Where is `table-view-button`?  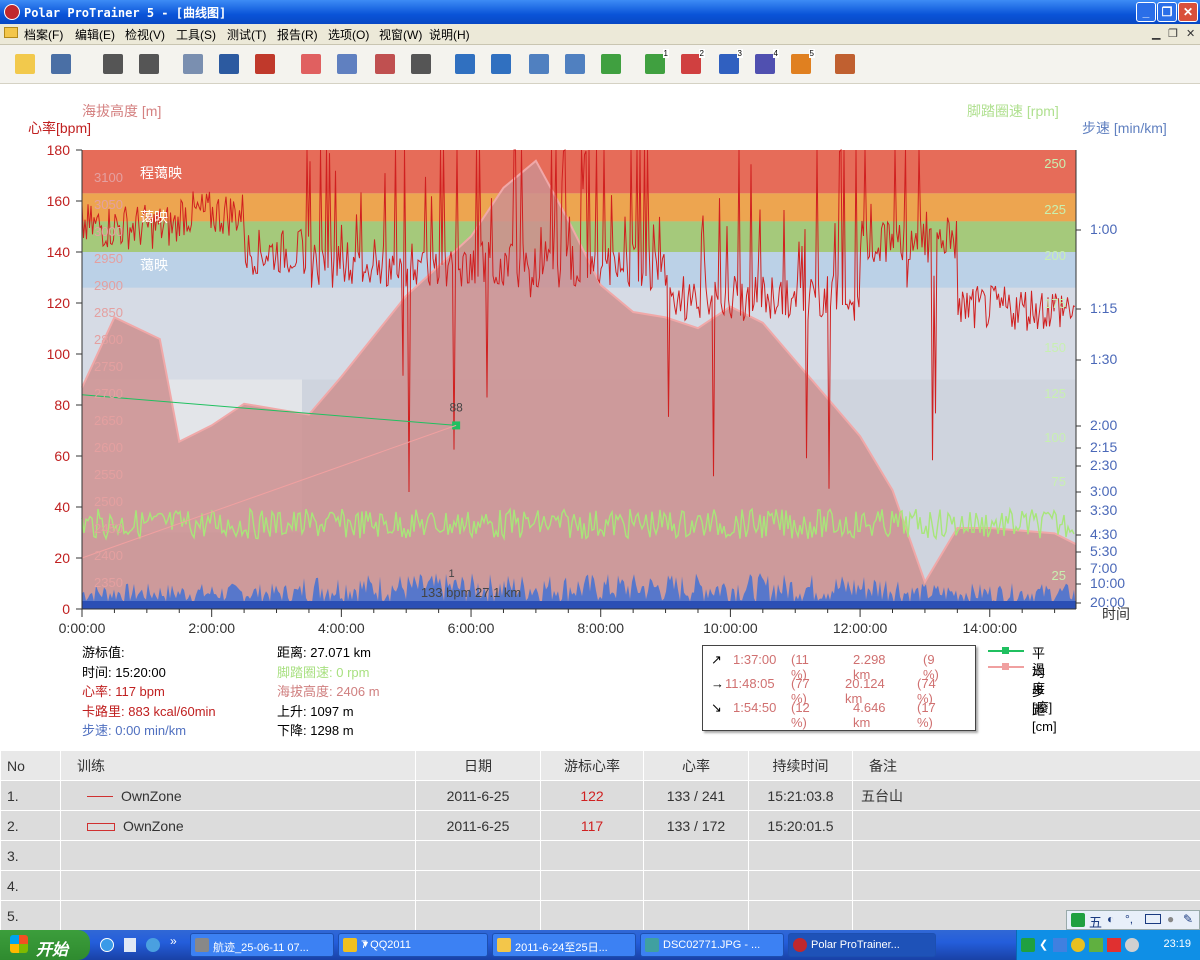
table-view-button is located at coordinates (421, 64).